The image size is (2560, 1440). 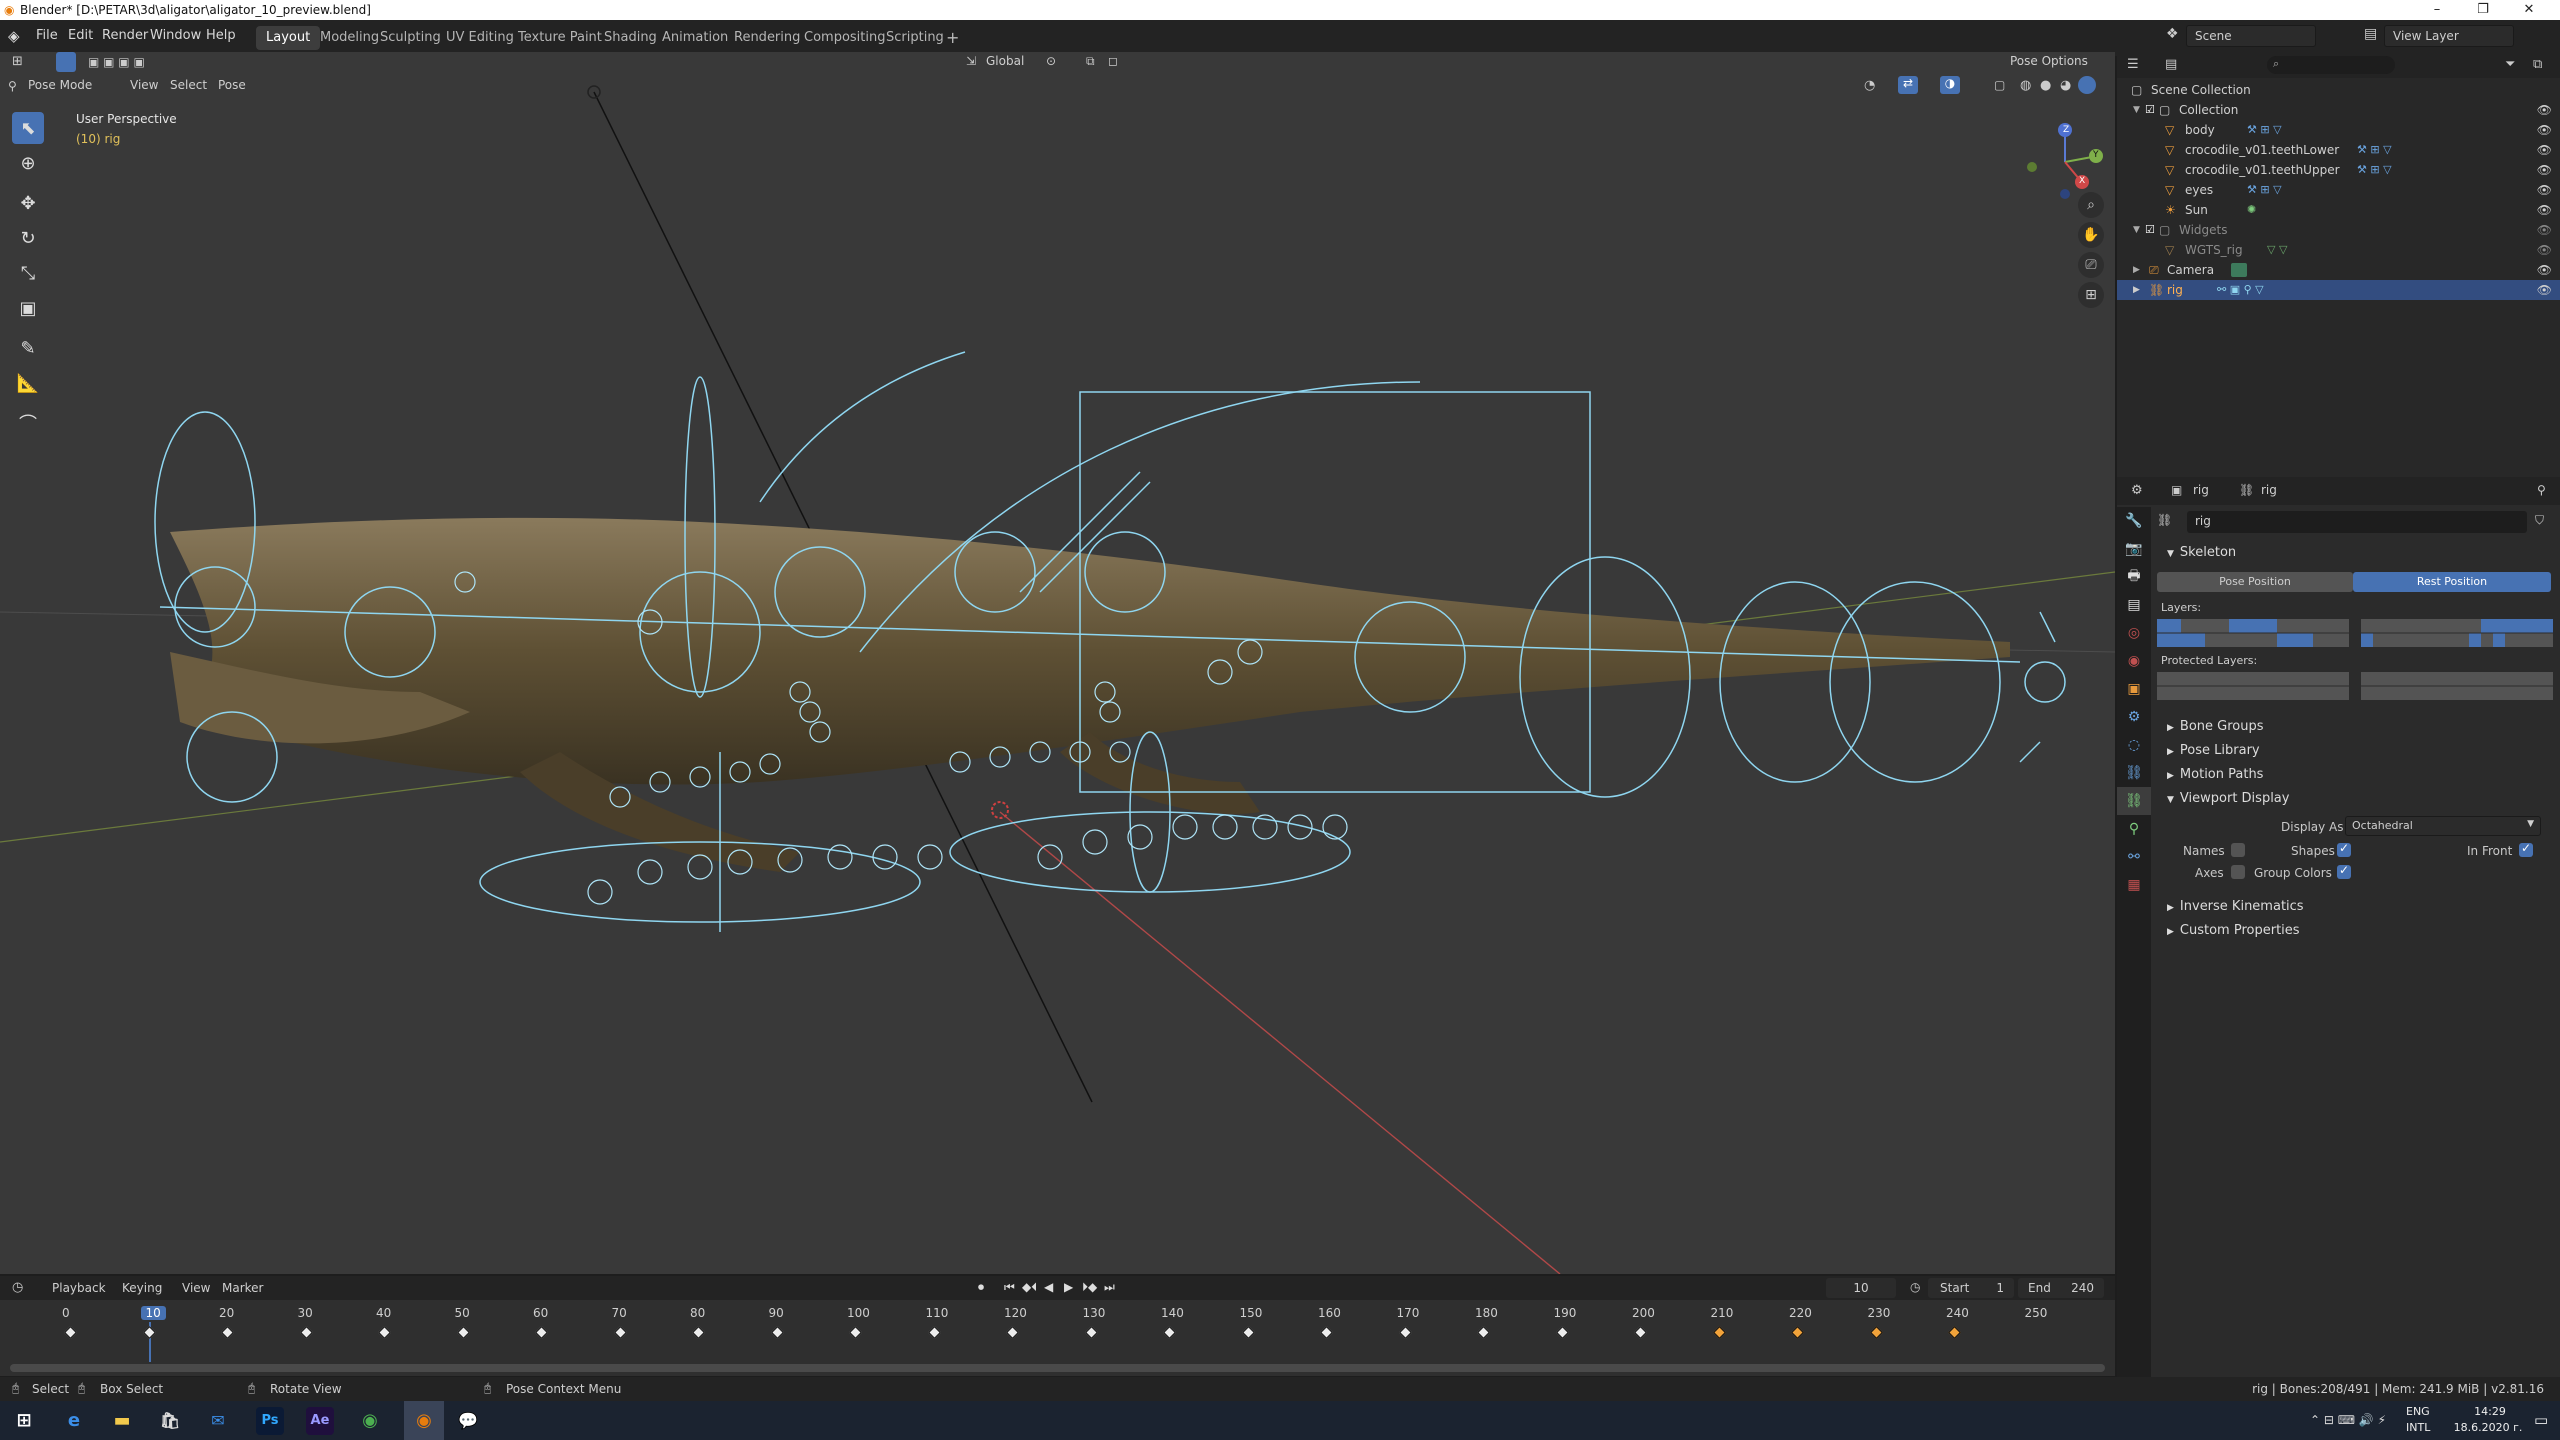 I want to click on display-as-dropdown: Octahedral ▼, so click(x=2443, y=826).